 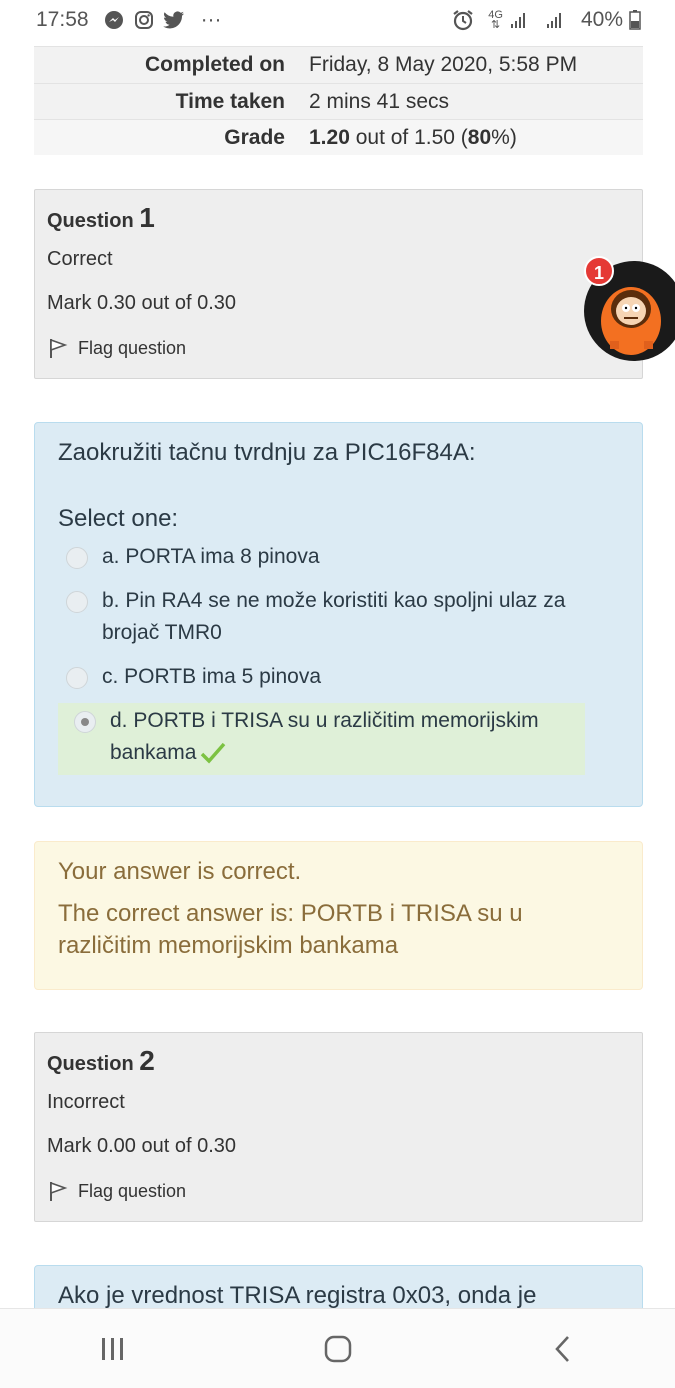 I want to click on recent-apps-button, so click(x=113, y=1349).